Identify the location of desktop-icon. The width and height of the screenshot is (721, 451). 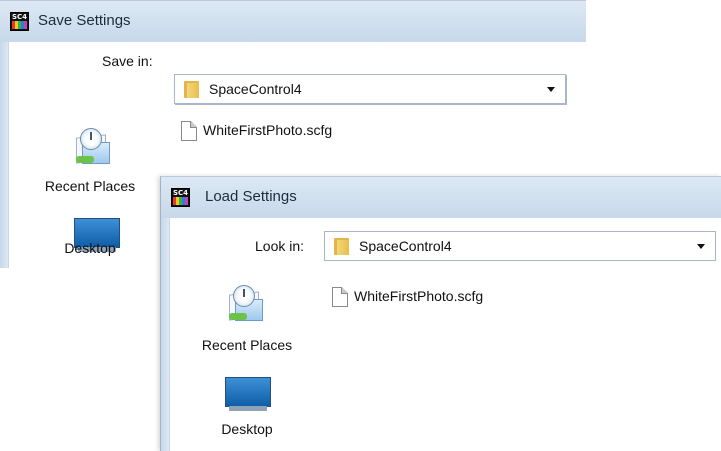
(248, 394).